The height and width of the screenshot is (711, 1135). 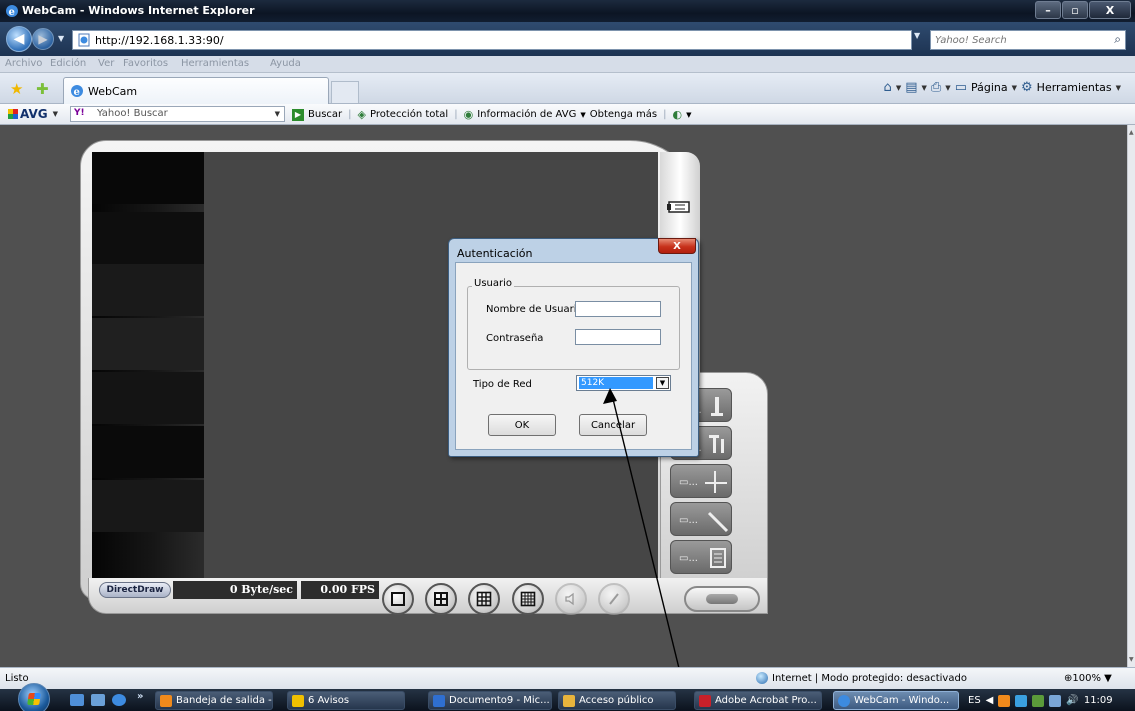 What do you see at coordinates (522, 425) in the screenshot?
I see `ok-button: OK` at bounding box center [522, 425].